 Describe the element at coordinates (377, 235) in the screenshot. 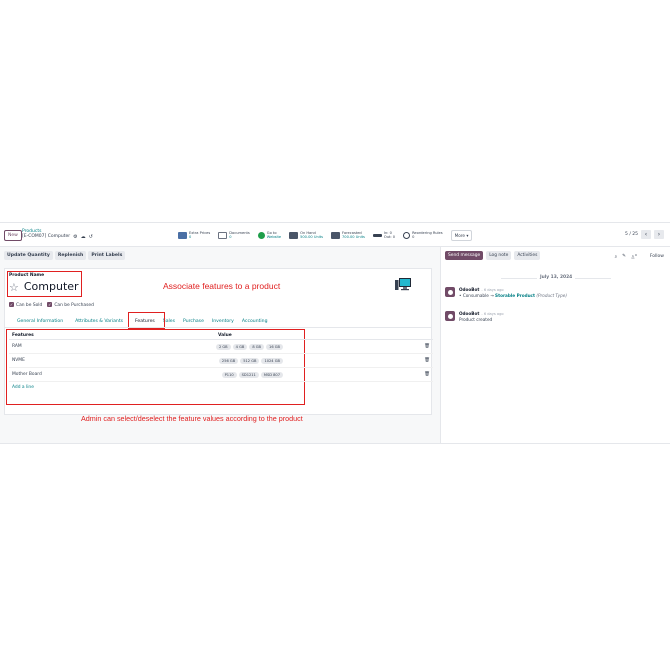

I see `exchange-icon` at that location.